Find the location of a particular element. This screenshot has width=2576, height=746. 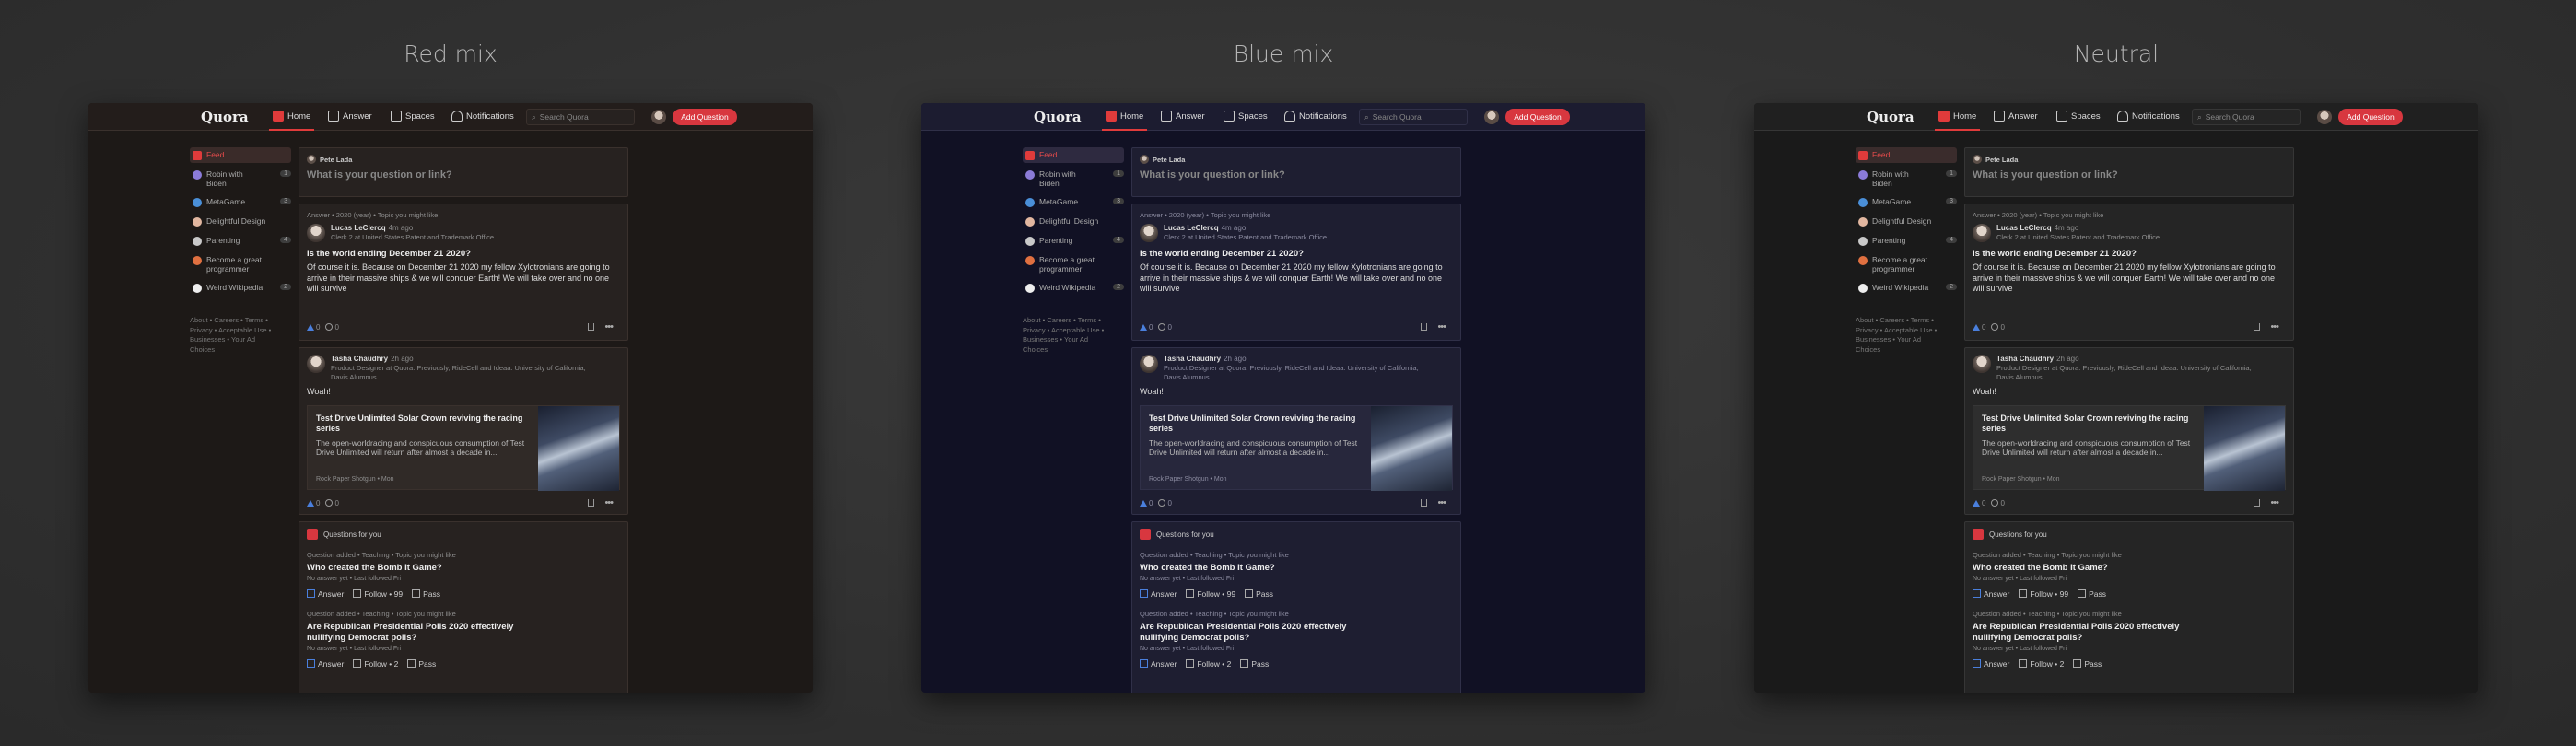

sidebar-item-become-a-great-programmer: Become a great programmer is located at coordinates (240, 264).